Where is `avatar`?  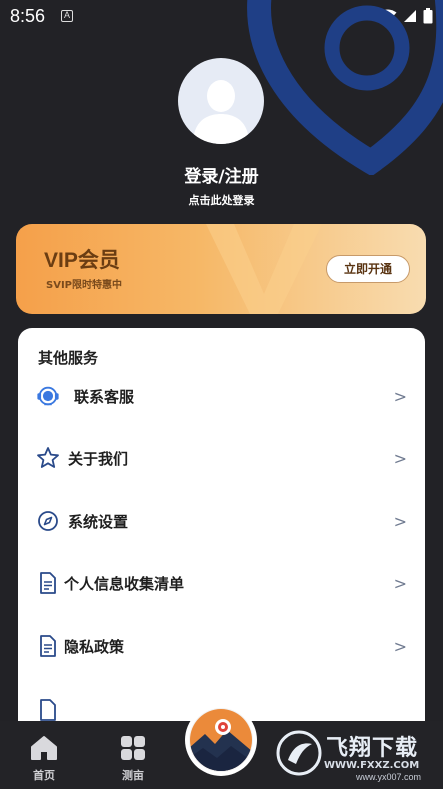 avatar is located at coordinates (221, 101).